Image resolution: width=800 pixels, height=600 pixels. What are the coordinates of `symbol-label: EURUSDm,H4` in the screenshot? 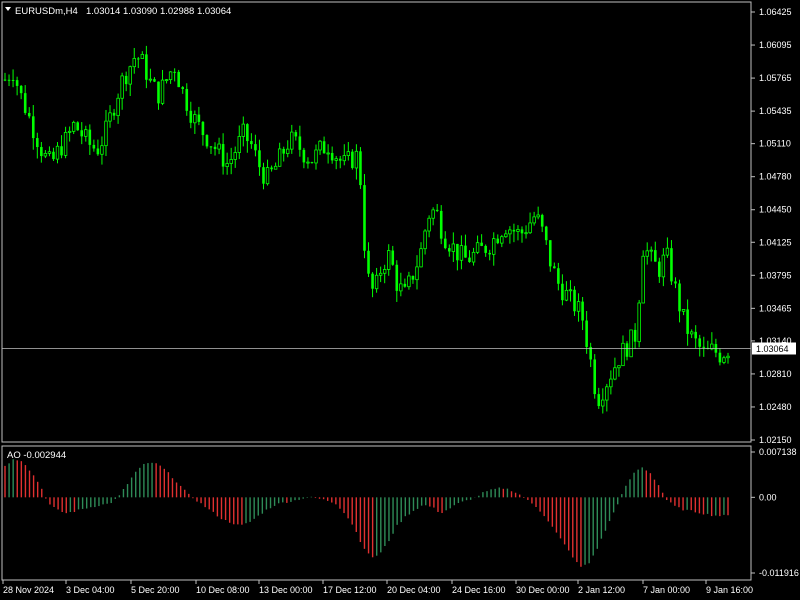 It's located at (46, 11).